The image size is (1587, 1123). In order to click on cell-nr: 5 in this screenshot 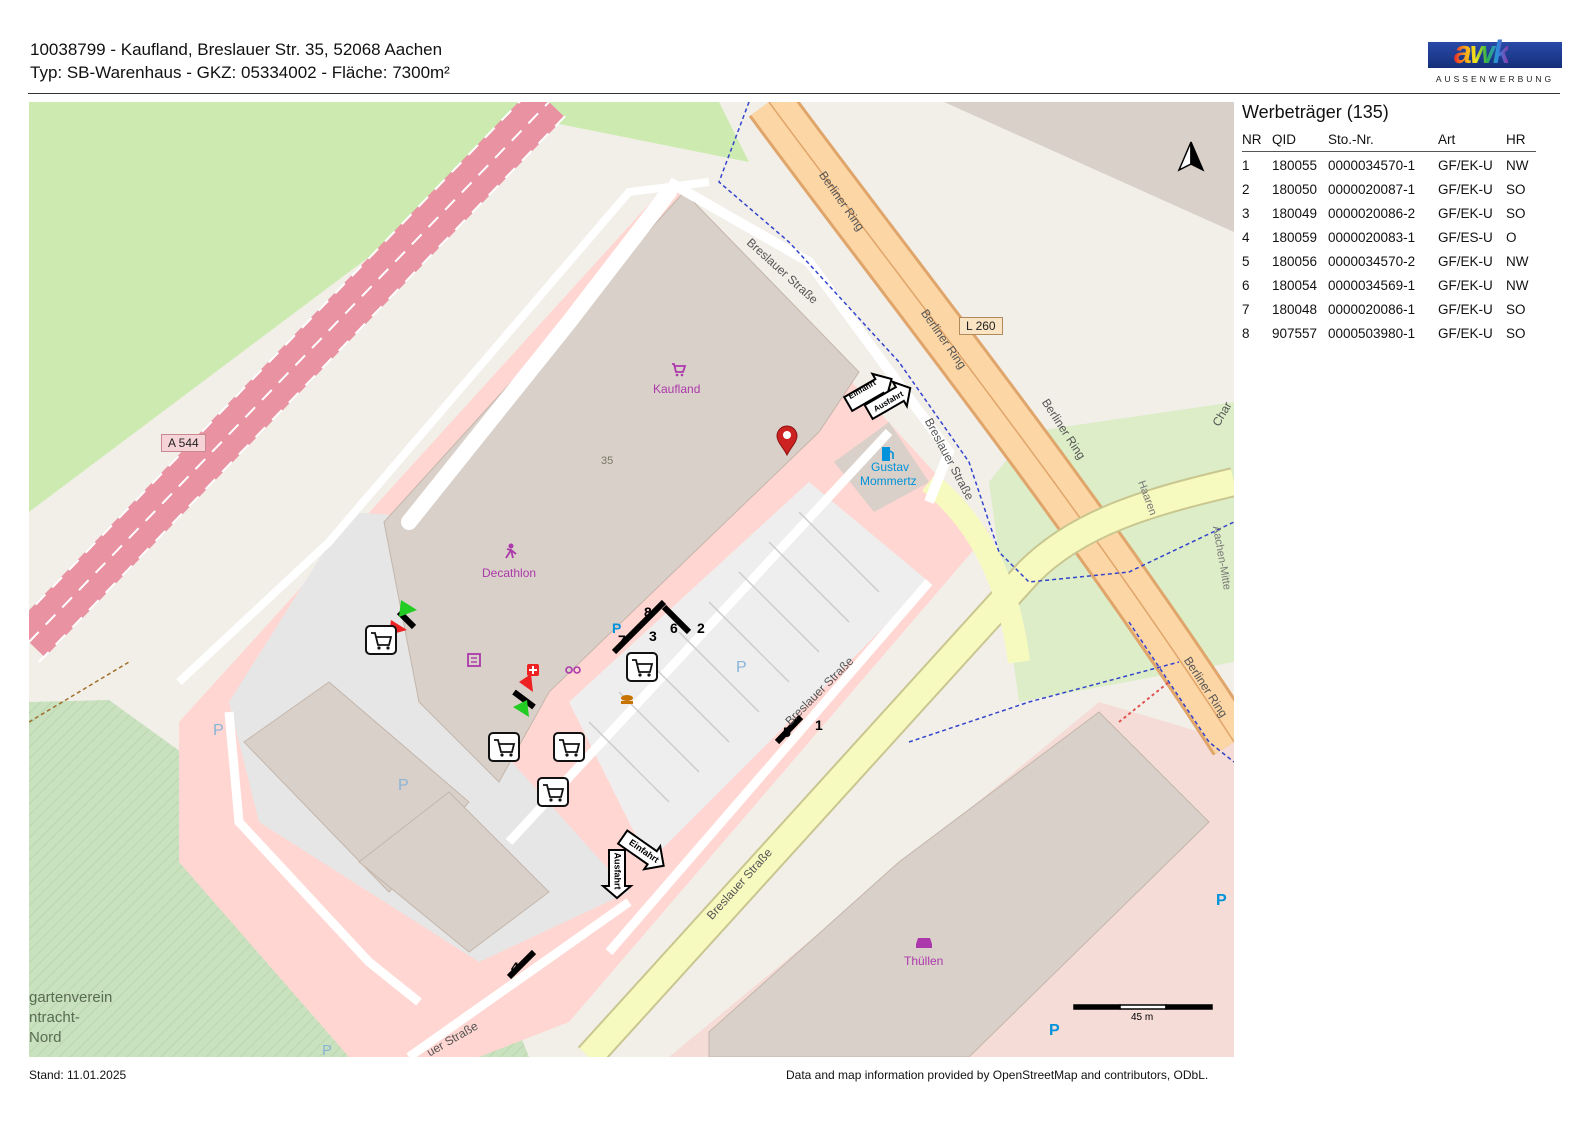, I will do `click(1246, 261)`.